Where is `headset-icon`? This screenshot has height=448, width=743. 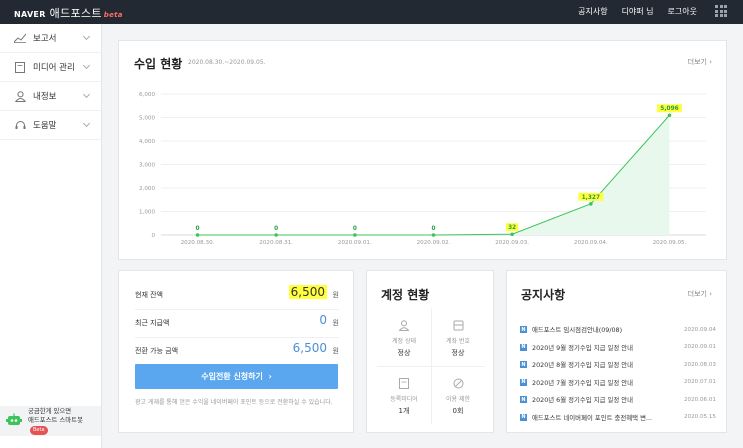 headset-icon is located at coordinates (20, 125).